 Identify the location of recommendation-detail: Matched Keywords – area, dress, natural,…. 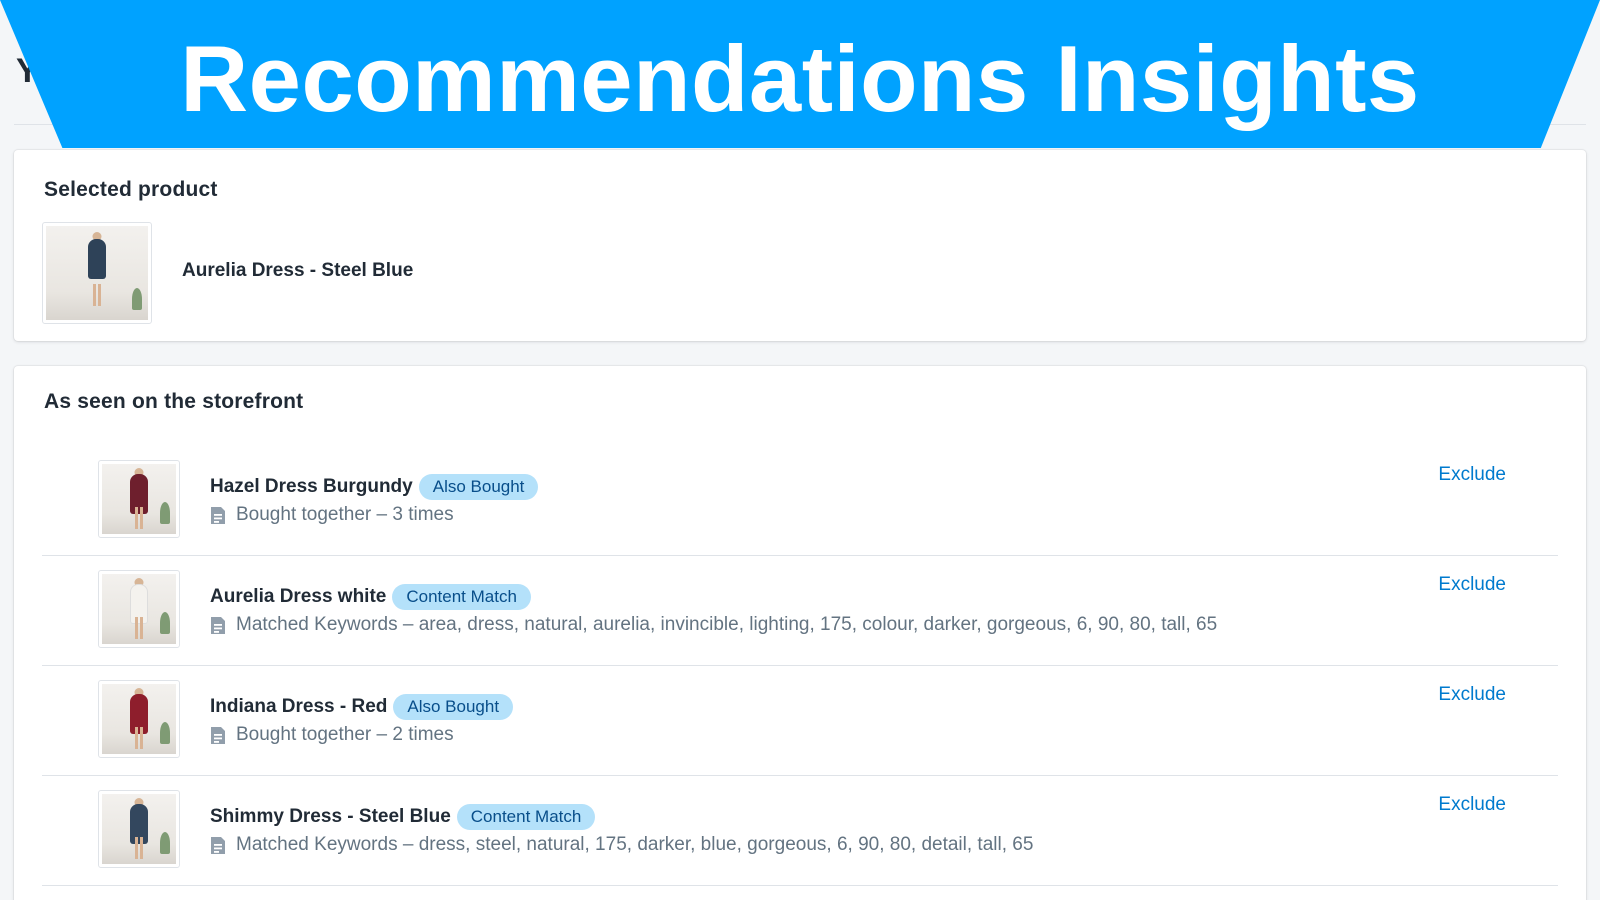
(727, 624).